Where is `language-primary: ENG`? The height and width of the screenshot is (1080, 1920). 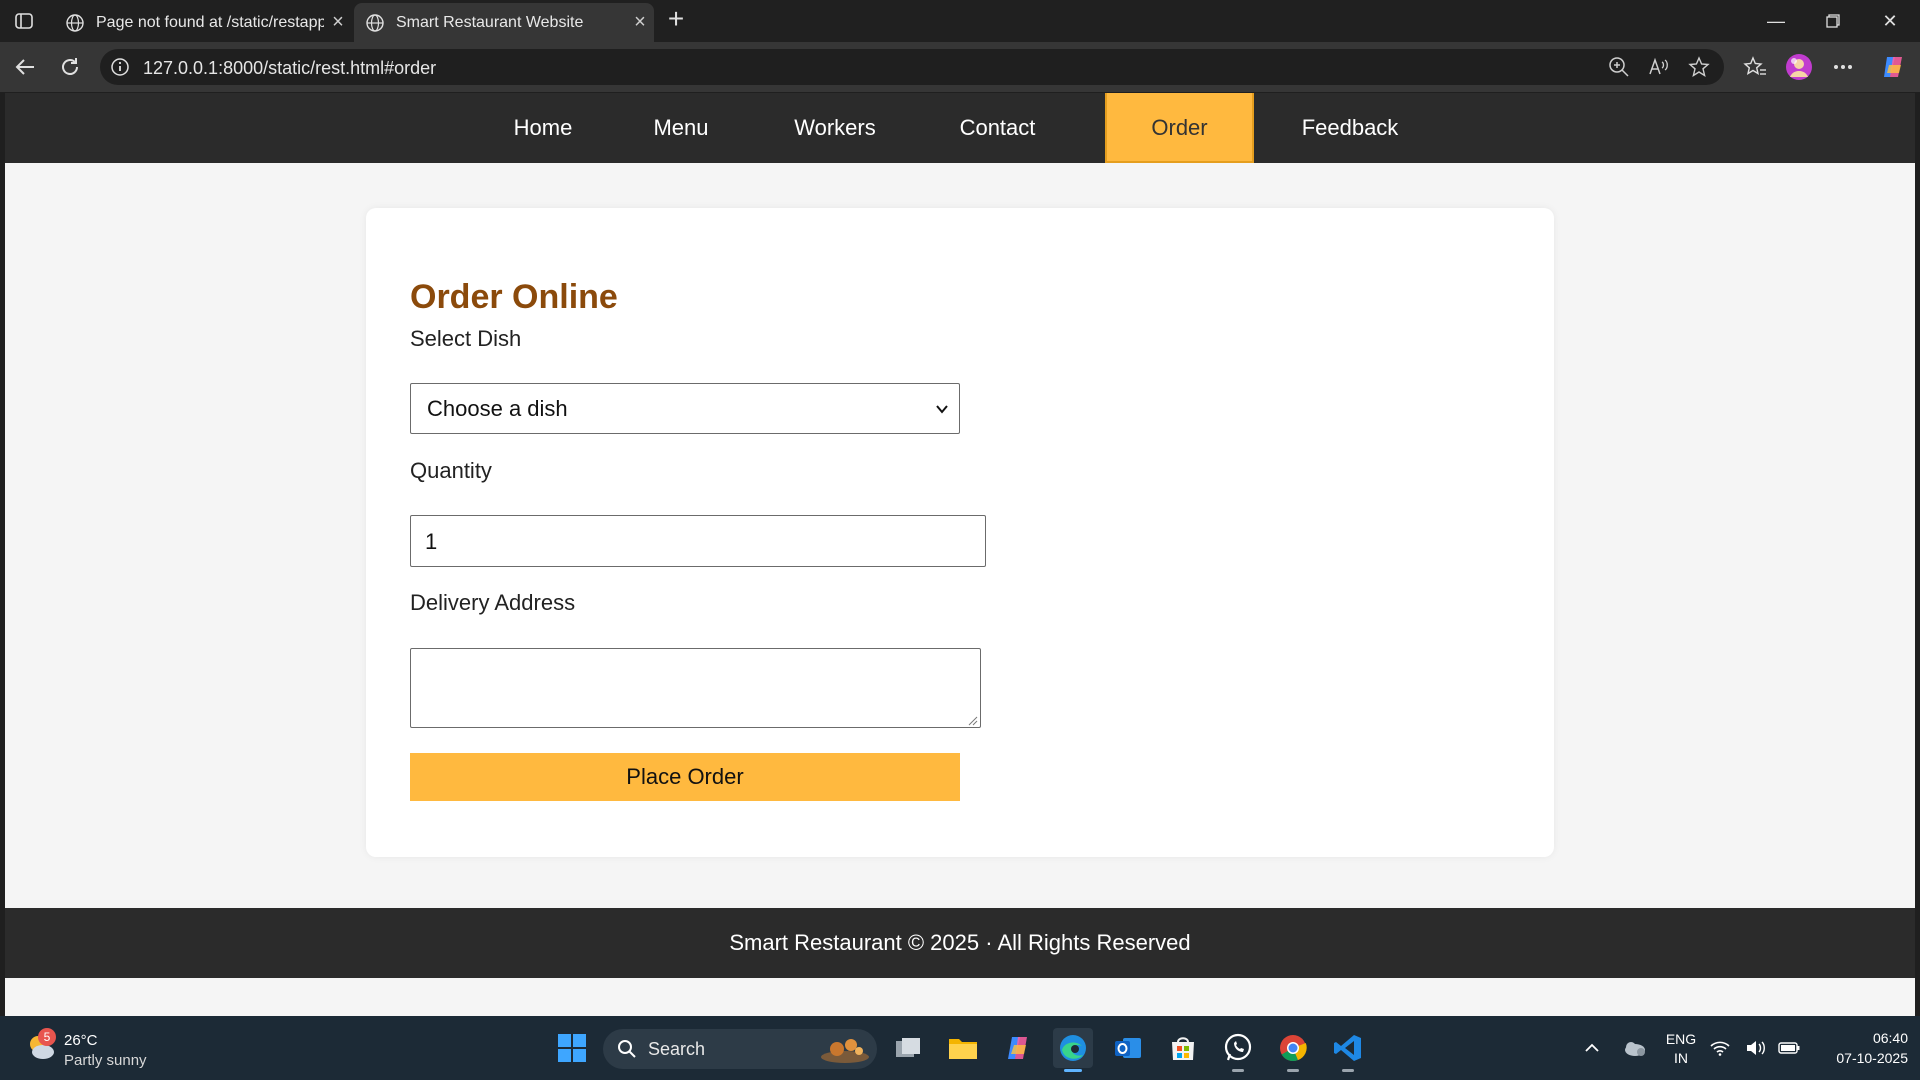
language-primary: ENG is located at coordinates (1681, 1039).